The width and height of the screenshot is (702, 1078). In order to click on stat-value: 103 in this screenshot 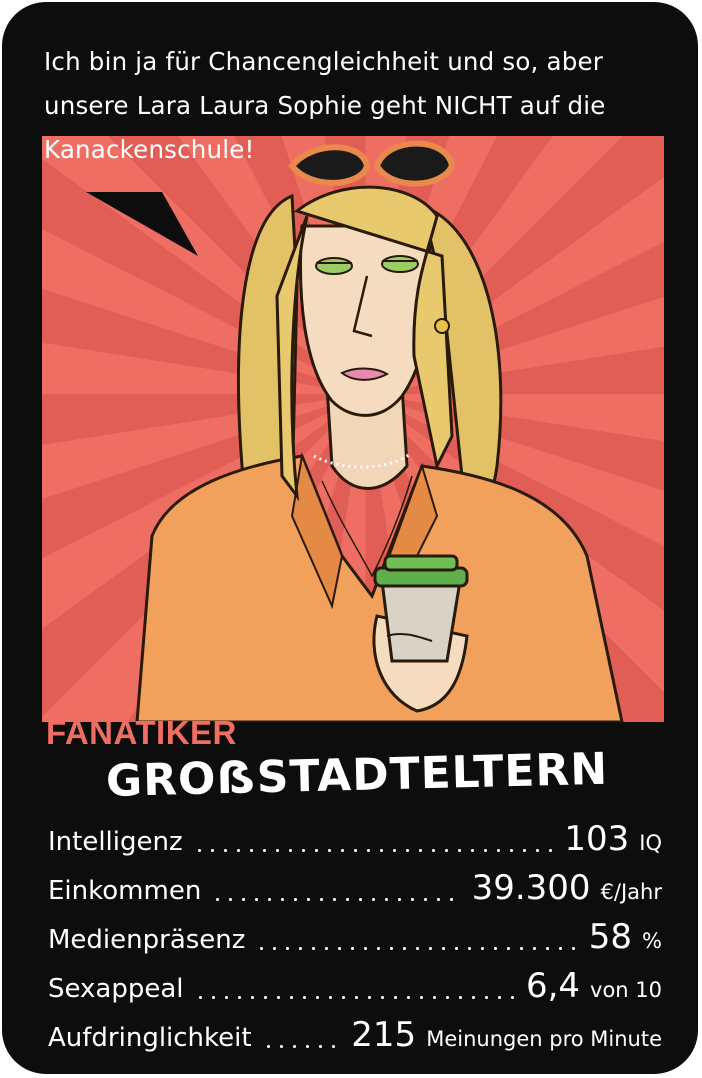, I will do `click(597, 839)`.